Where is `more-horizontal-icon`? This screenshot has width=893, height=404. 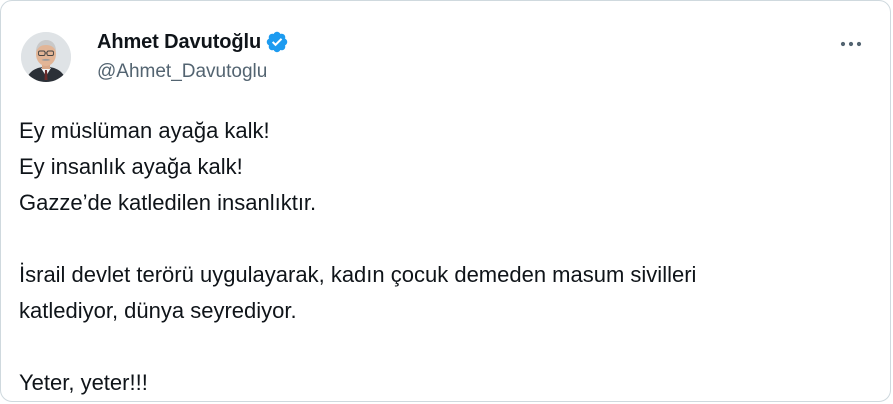 more-horizontal-icon is located at coordinates (851, 44).